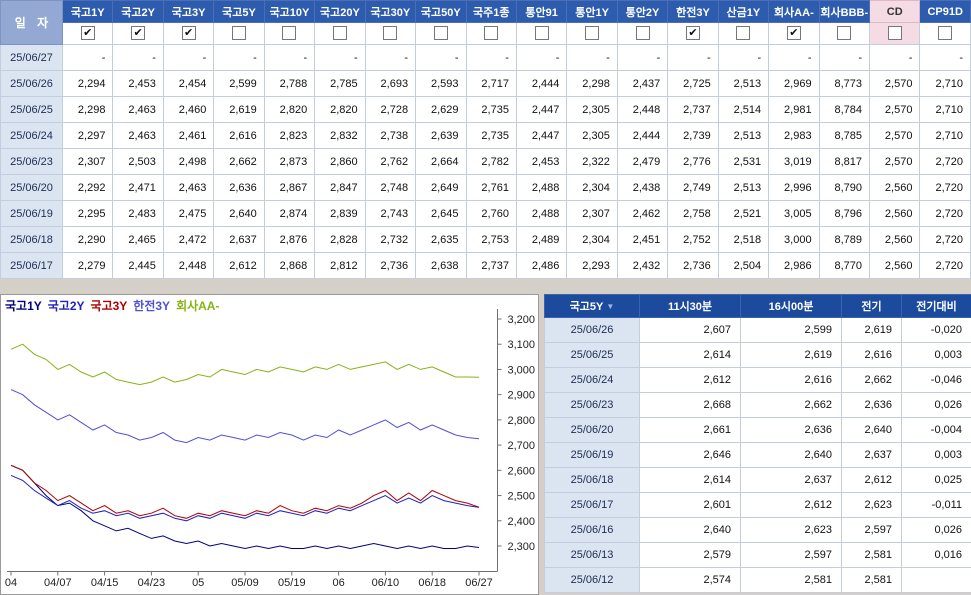  What do you see at coordinates (138, 33) in the screenshot?
I see `column-checkbox-국고2Y: ✔` at bounding box center [138, 33].